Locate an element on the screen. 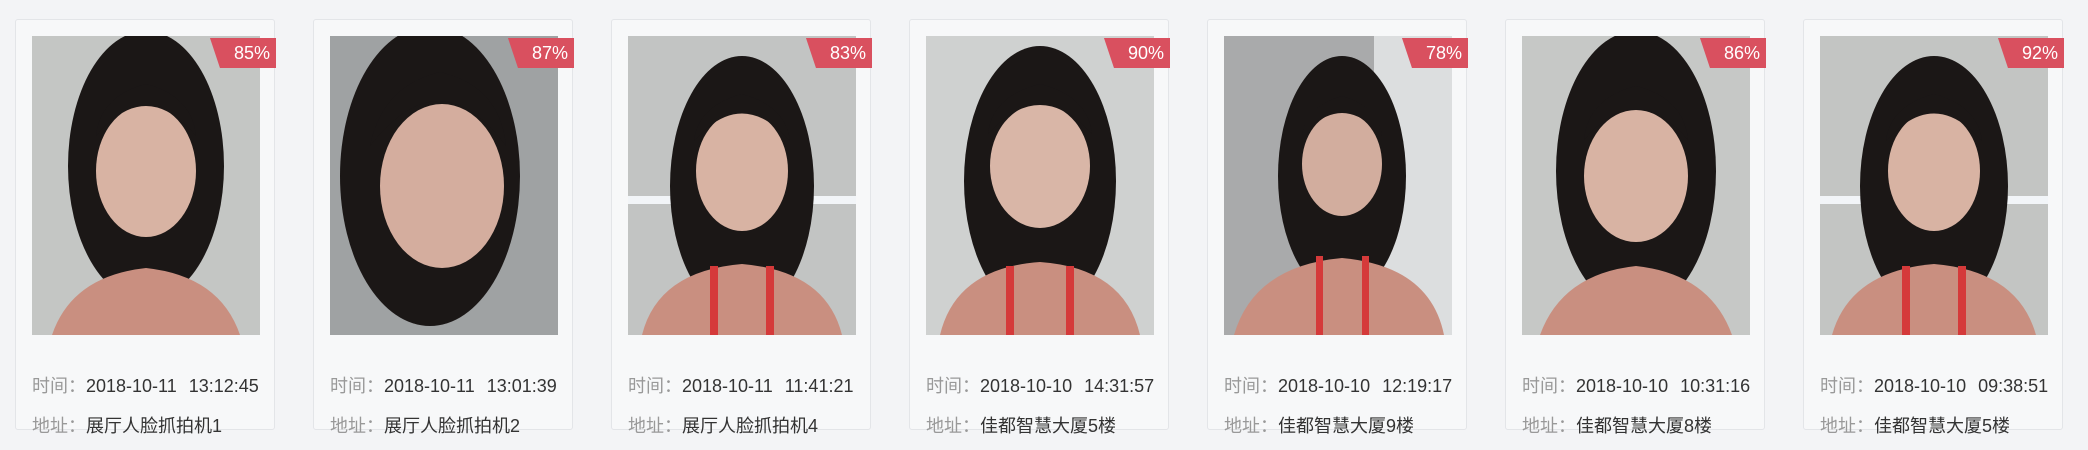 This screenshot has width=2088, height=450. address-value: 佳都智慧大厦8楼 is located at coordinates (1644, 426).